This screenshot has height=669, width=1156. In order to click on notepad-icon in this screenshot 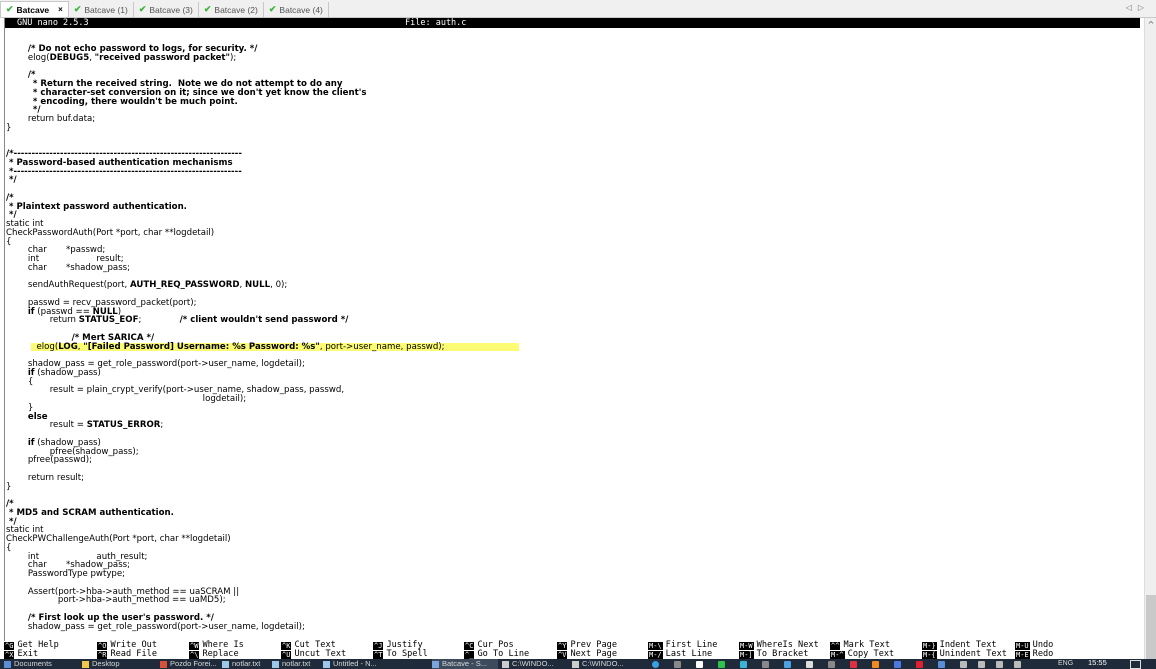, I will do `click(225, 664)`.